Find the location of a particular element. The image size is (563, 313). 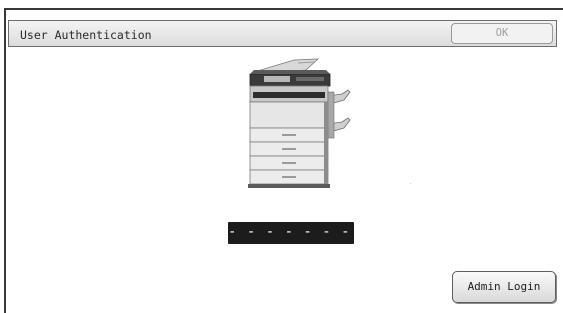

ok-button: OK is located at coordinates (502, 33).